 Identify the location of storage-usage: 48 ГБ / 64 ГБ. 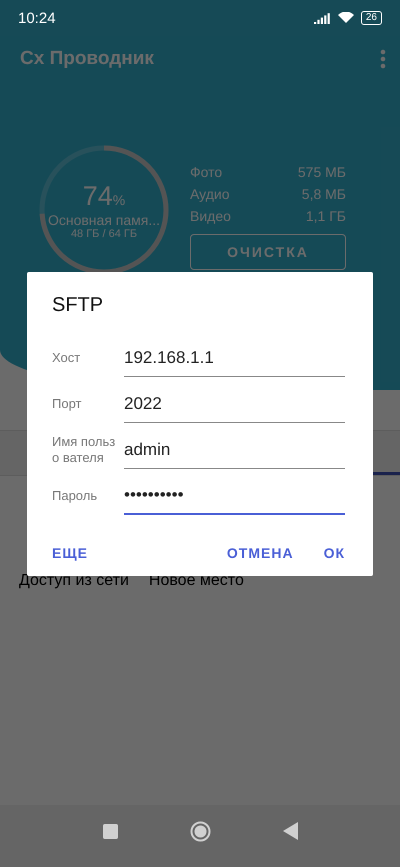
(104, 234).